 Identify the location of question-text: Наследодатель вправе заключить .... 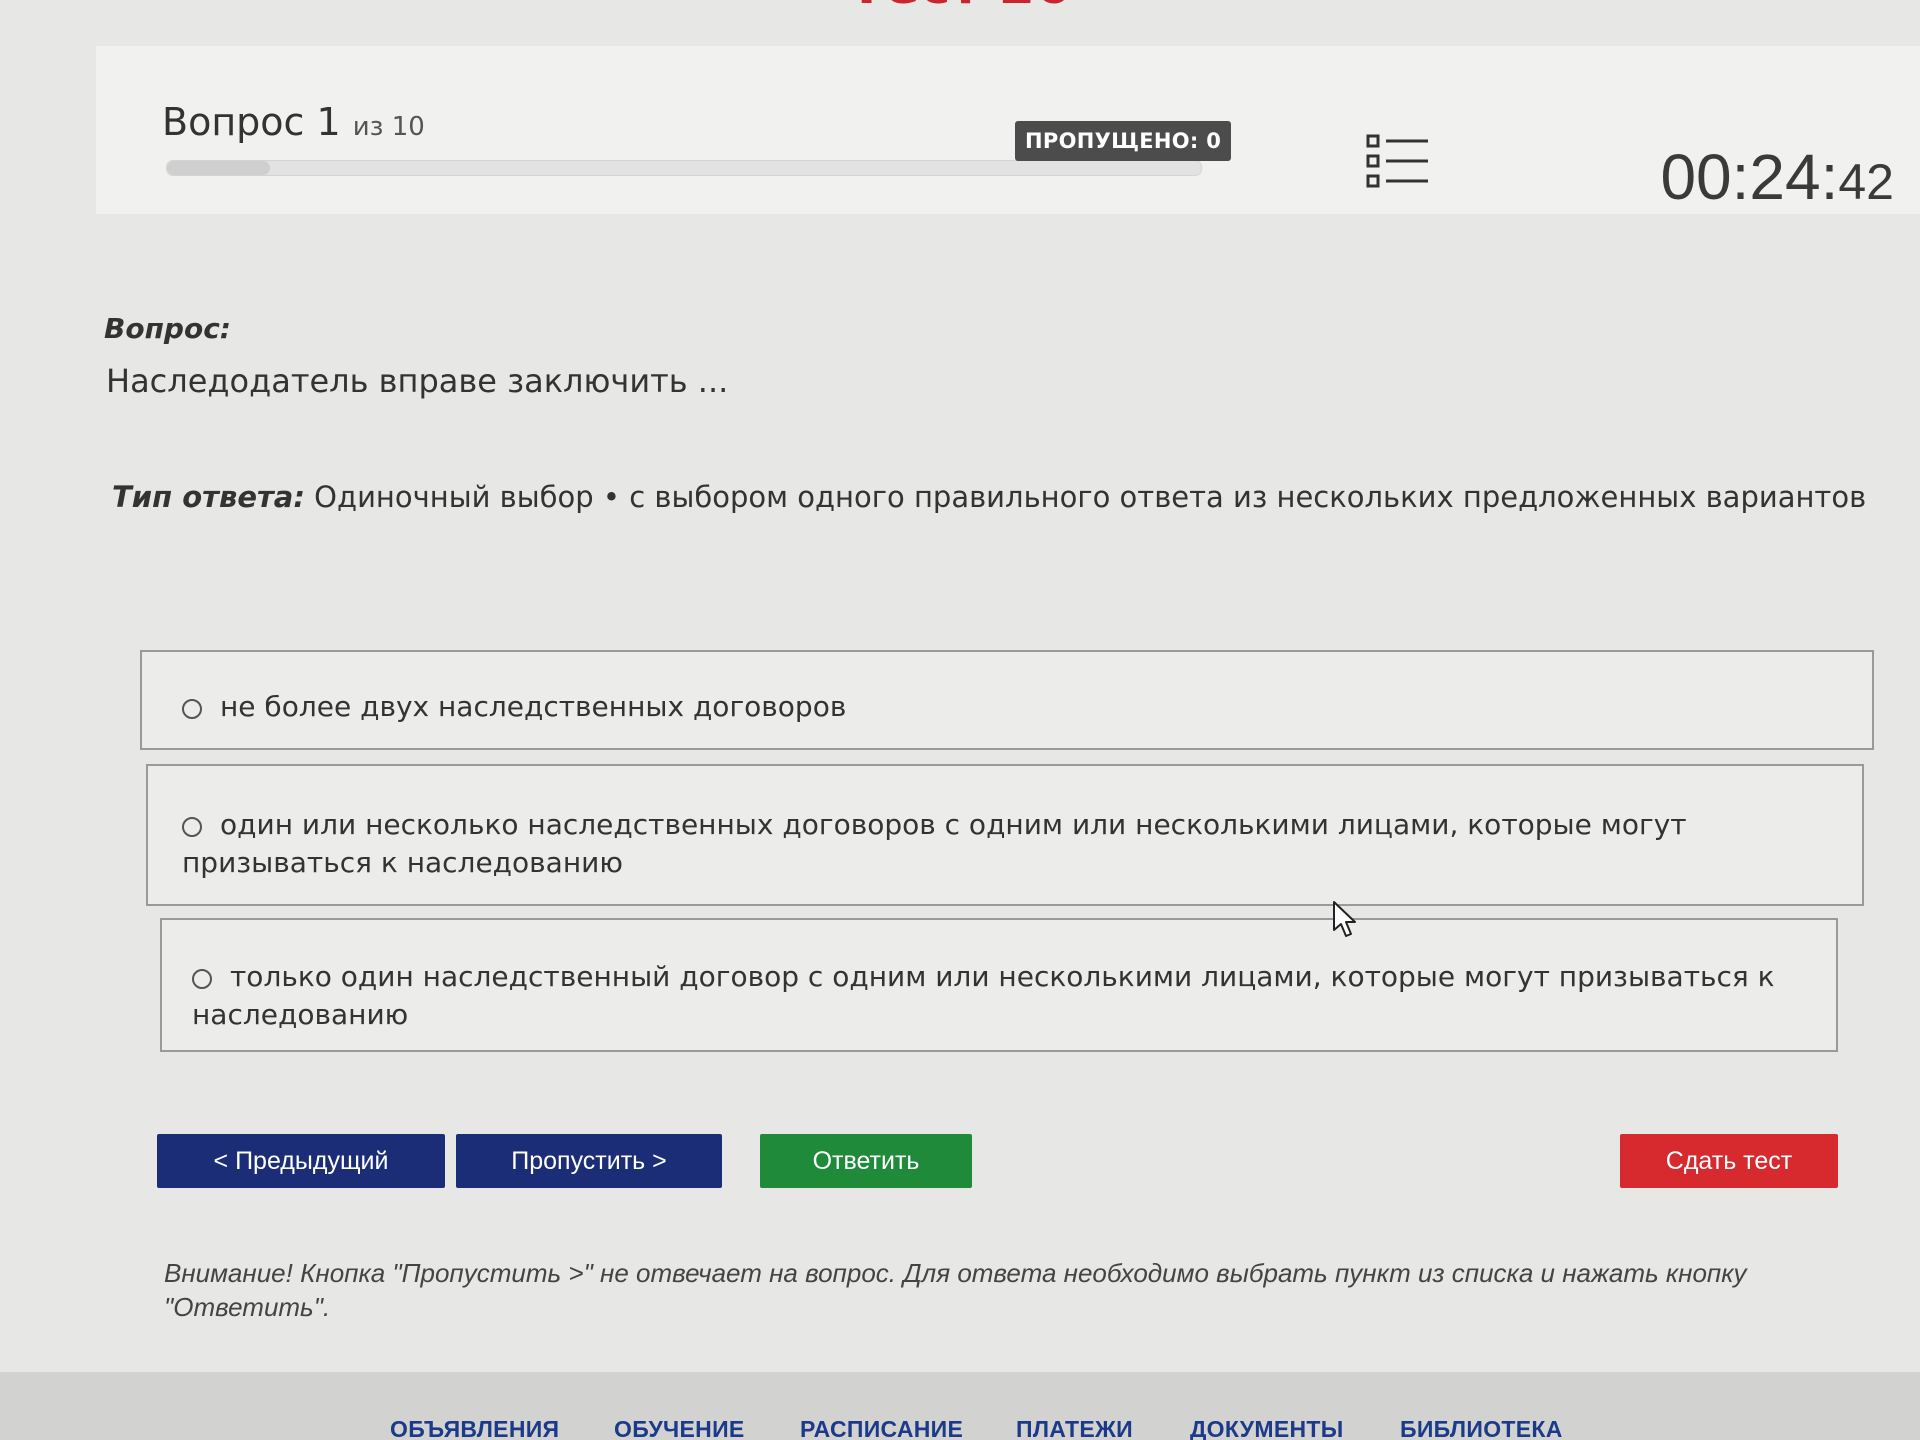
(417, 381).